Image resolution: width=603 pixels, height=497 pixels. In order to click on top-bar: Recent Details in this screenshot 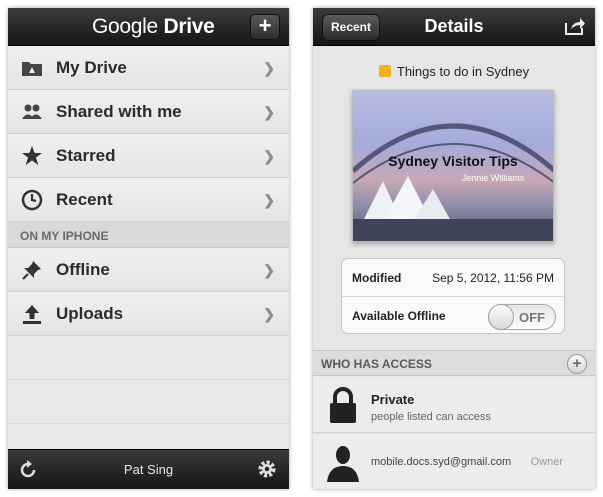, I will do `click(454, 27)`.